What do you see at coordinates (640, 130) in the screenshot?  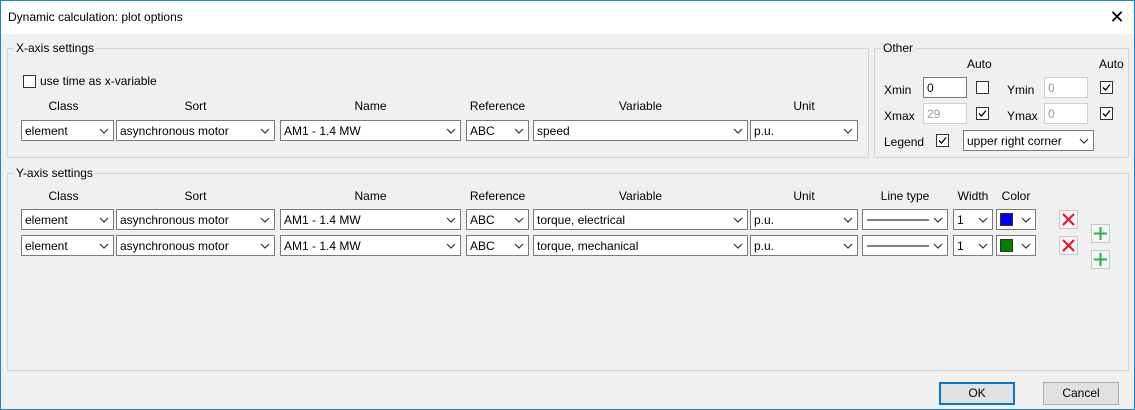 I see `x-variable-select: speed` at bounding box center [640, 130].